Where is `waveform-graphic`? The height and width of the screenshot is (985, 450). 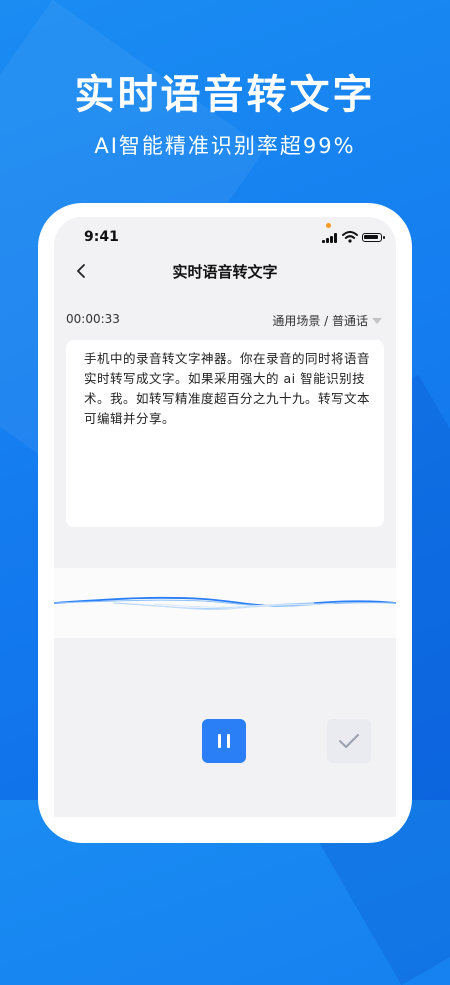
waveform-graphic is located at coordinates (225, 603).